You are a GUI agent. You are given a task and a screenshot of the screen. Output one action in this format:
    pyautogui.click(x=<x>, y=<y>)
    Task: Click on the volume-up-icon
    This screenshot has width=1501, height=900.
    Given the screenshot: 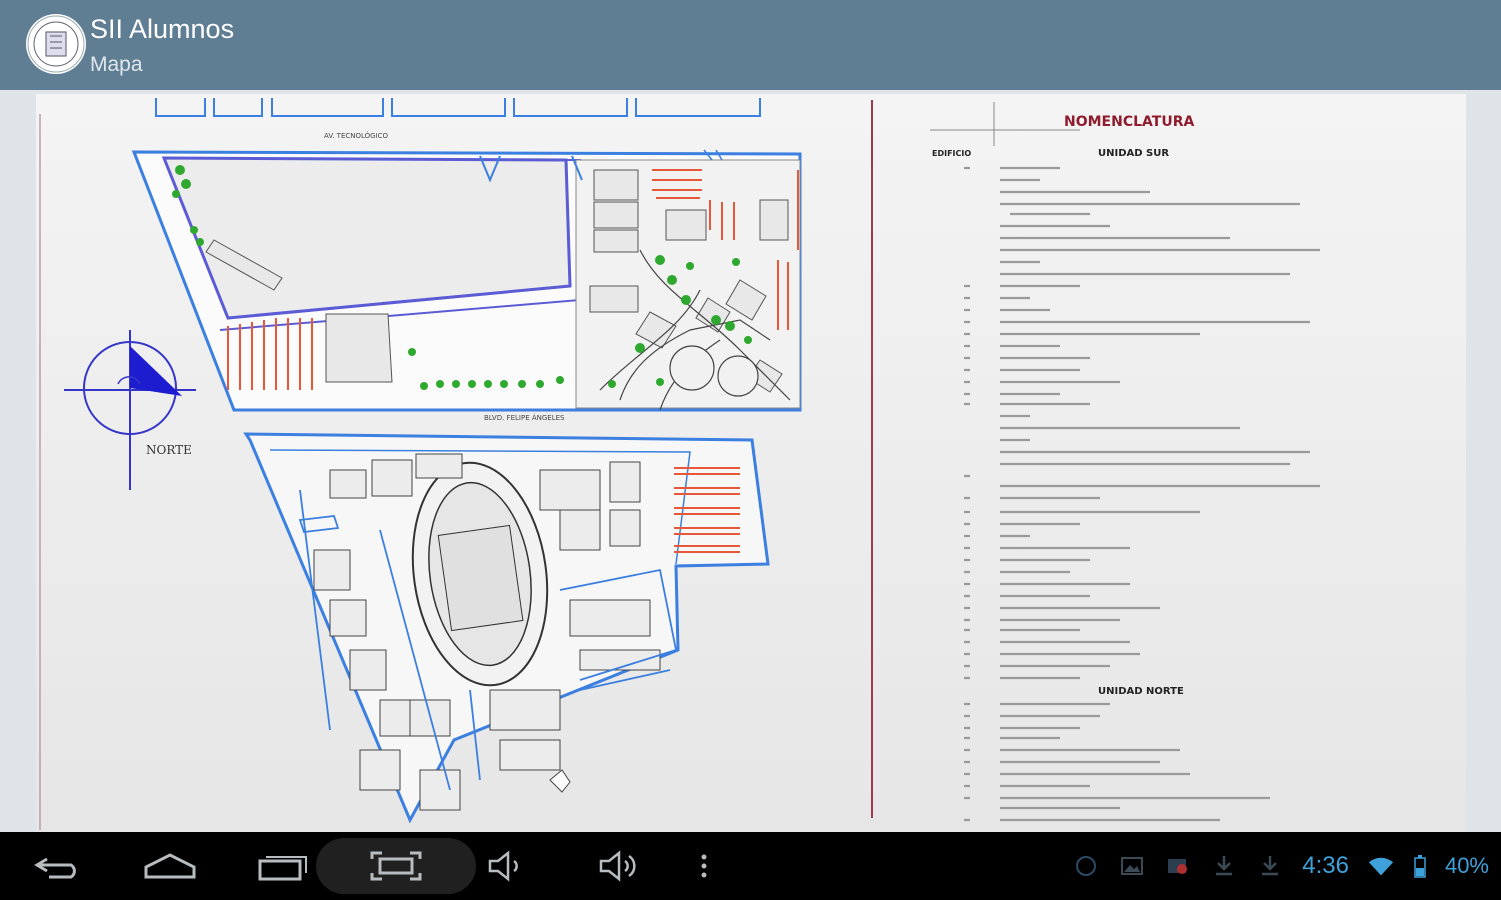 What is the action you would take?
    pyautogui.click(x=617, y=866)
    